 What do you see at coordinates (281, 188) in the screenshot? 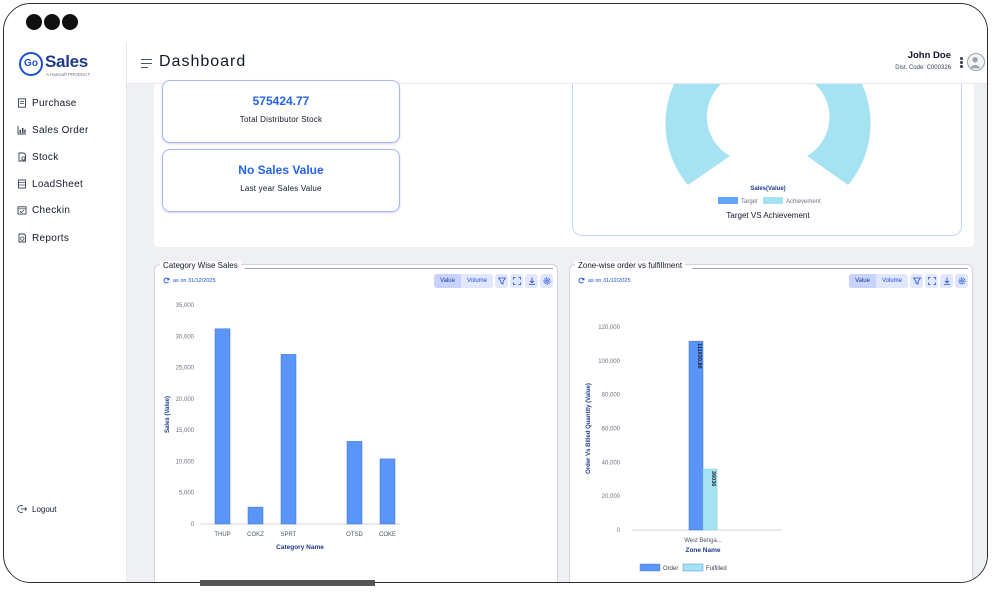
I see `stat-label: Last year Sales Value` at bounding box center [281, 188].